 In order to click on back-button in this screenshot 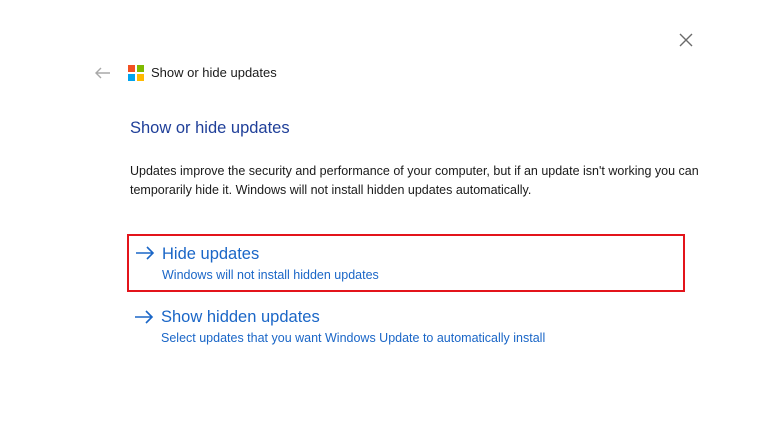, I will do `click(103, 73)`.